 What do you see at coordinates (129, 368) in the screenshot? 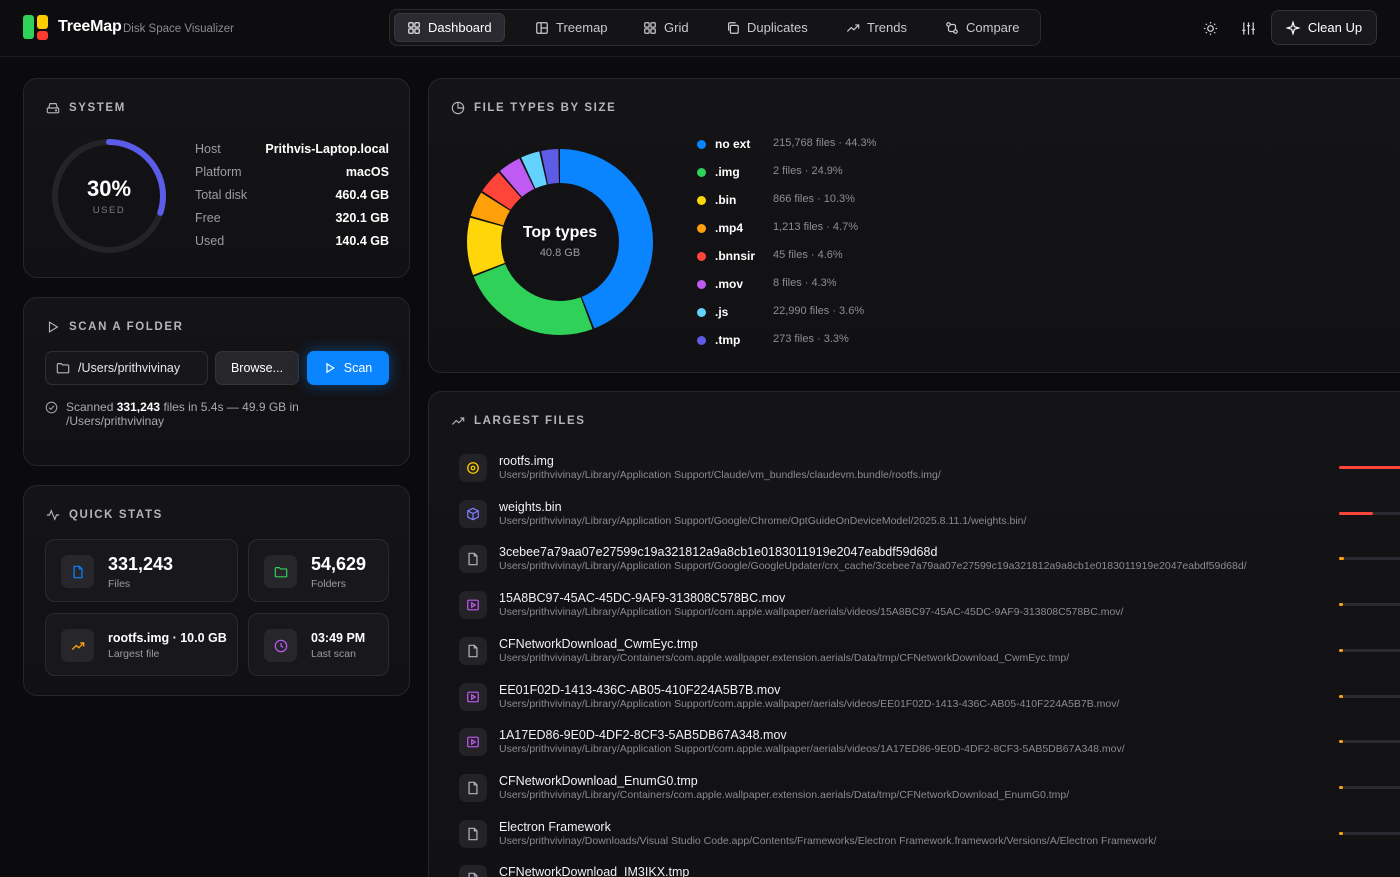
I see `folder-path-value: /Users/prithvivinay` at bounding box center [129, 368].